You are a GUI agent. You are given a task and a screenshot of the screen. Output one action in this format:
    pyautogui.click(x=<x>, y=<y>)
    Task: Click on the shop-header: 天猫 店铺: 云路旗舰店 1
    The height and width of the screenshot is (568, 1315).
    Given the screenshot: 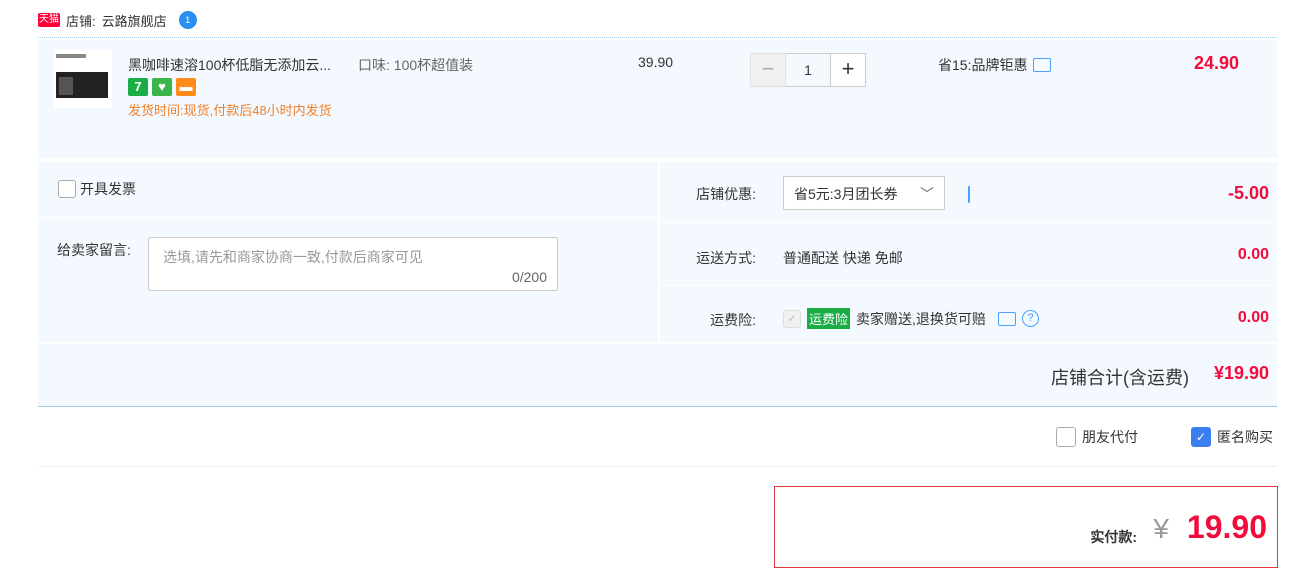 What is the action you would take?
    pyautogui.click(x=117, y=20)
    